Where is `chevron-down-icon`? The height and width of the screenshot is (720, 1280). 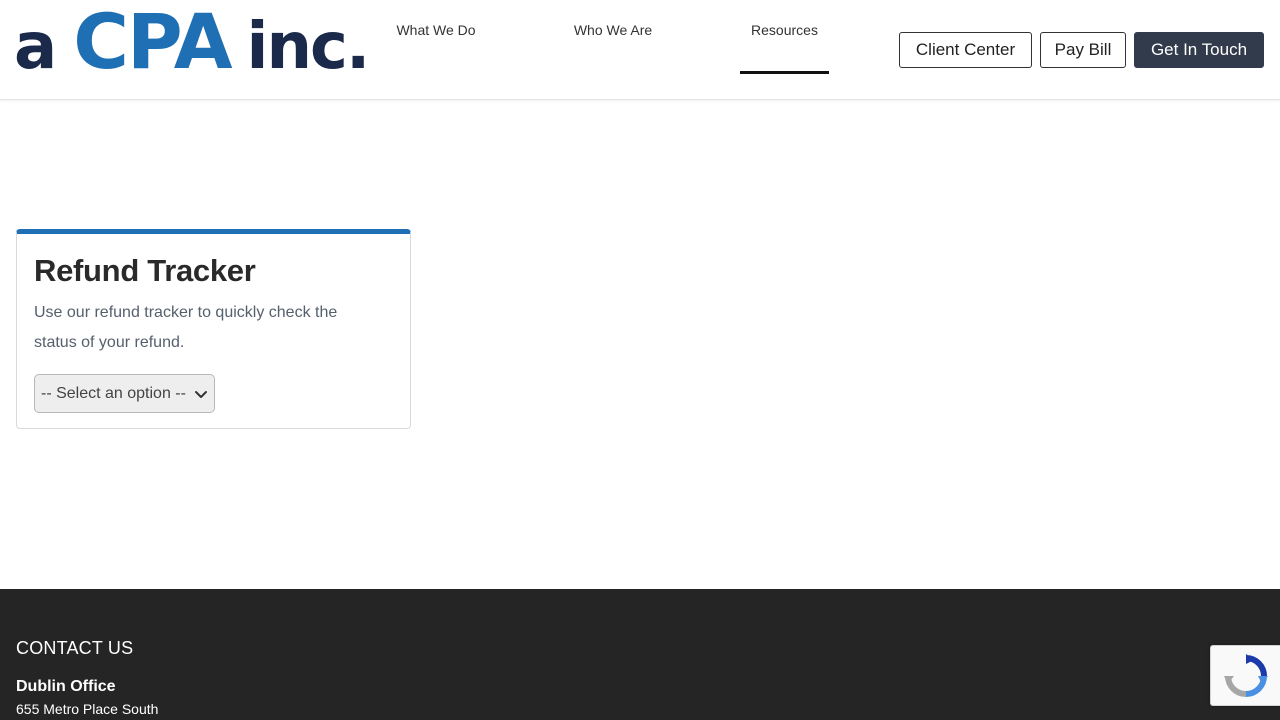
chevron-down-icon is located at coordinates (201, 394).